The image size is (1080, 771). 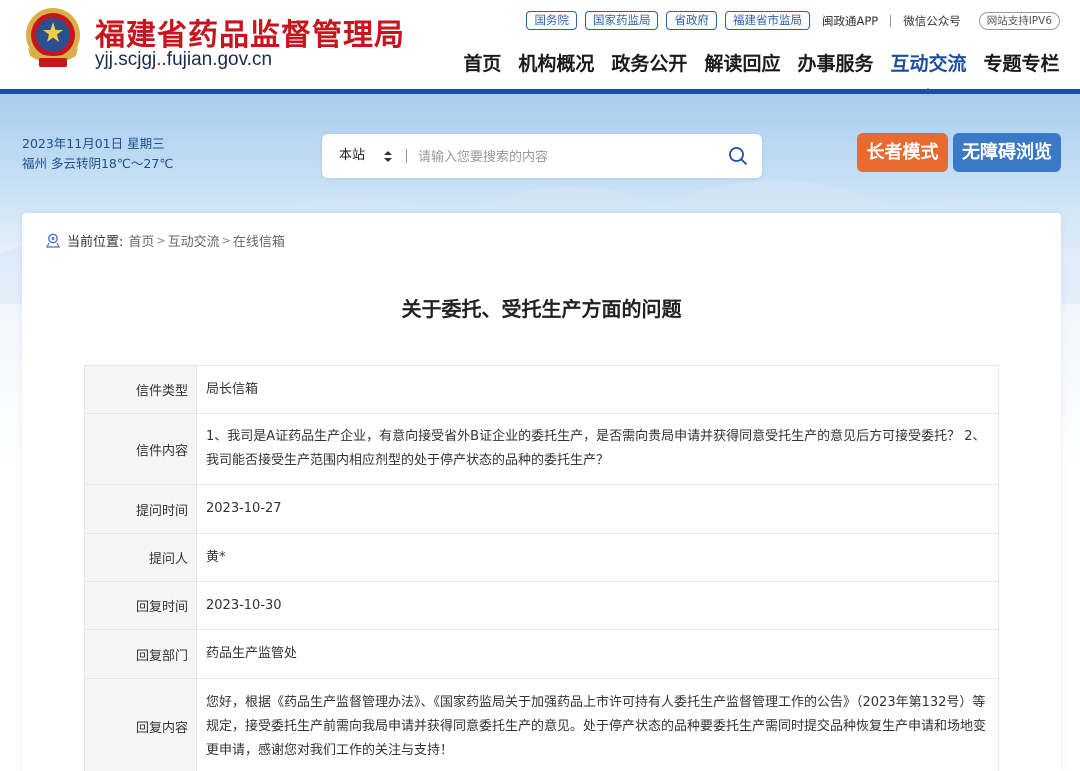 What do you see at coordinates (563, 156) in the screenshot?
I see `search-input` at bounding box center [563, 156].